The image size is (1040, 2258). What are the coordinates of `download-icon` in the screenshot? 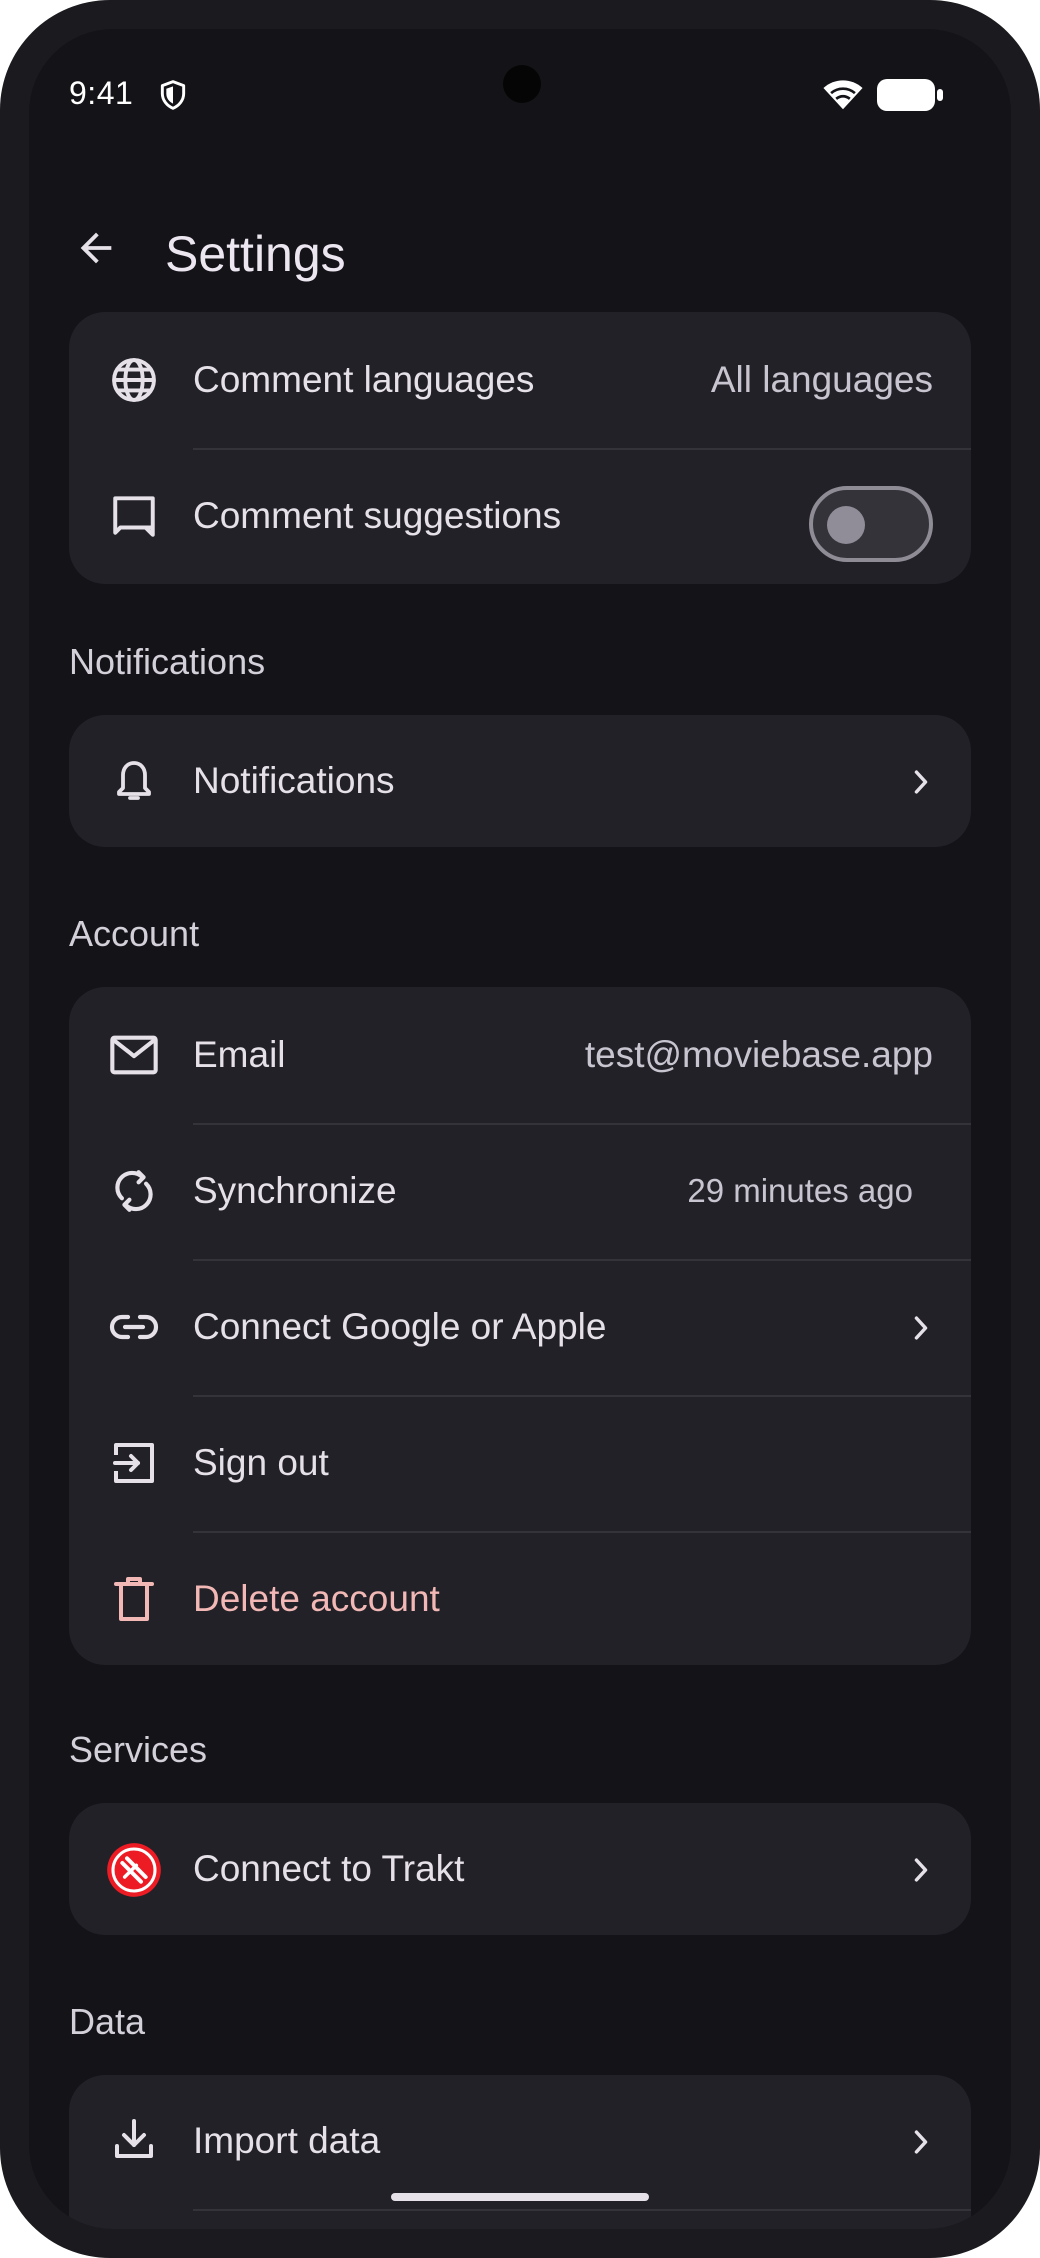 It's located at (134, 2138).